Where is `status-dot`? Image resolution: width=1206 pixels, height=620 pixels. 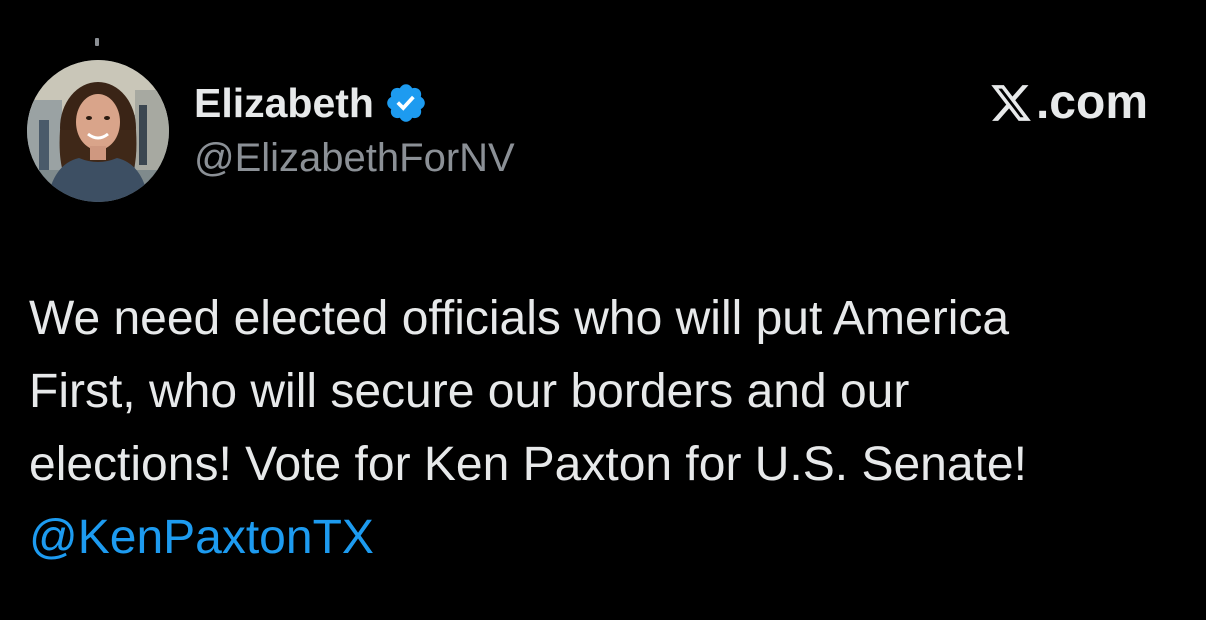
status-dot is located at coordinates (97, 42).